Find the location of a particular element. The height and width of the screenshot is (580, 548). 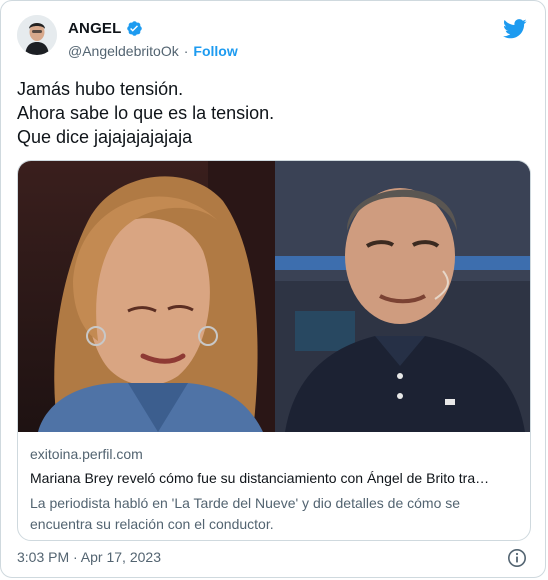

link-domain: exitoina.perfil.com is located at coordinates (86, 454).